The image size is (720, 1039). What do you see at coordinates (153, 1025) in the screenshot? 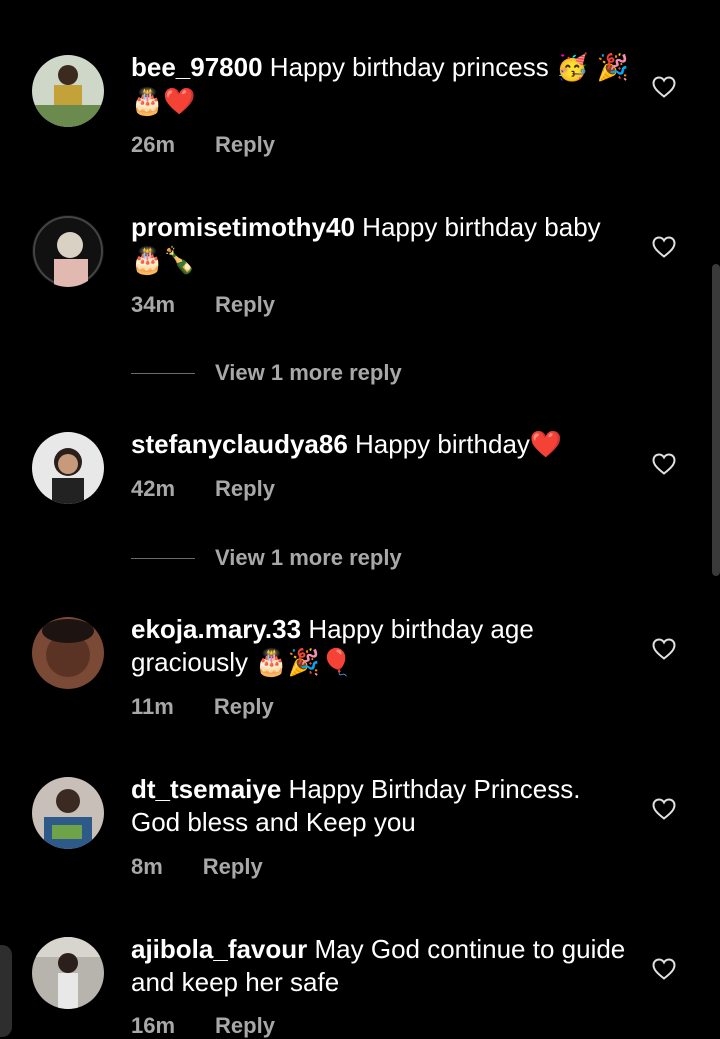
I see `comment-time: 16m` at bounding box center [153, 1025].